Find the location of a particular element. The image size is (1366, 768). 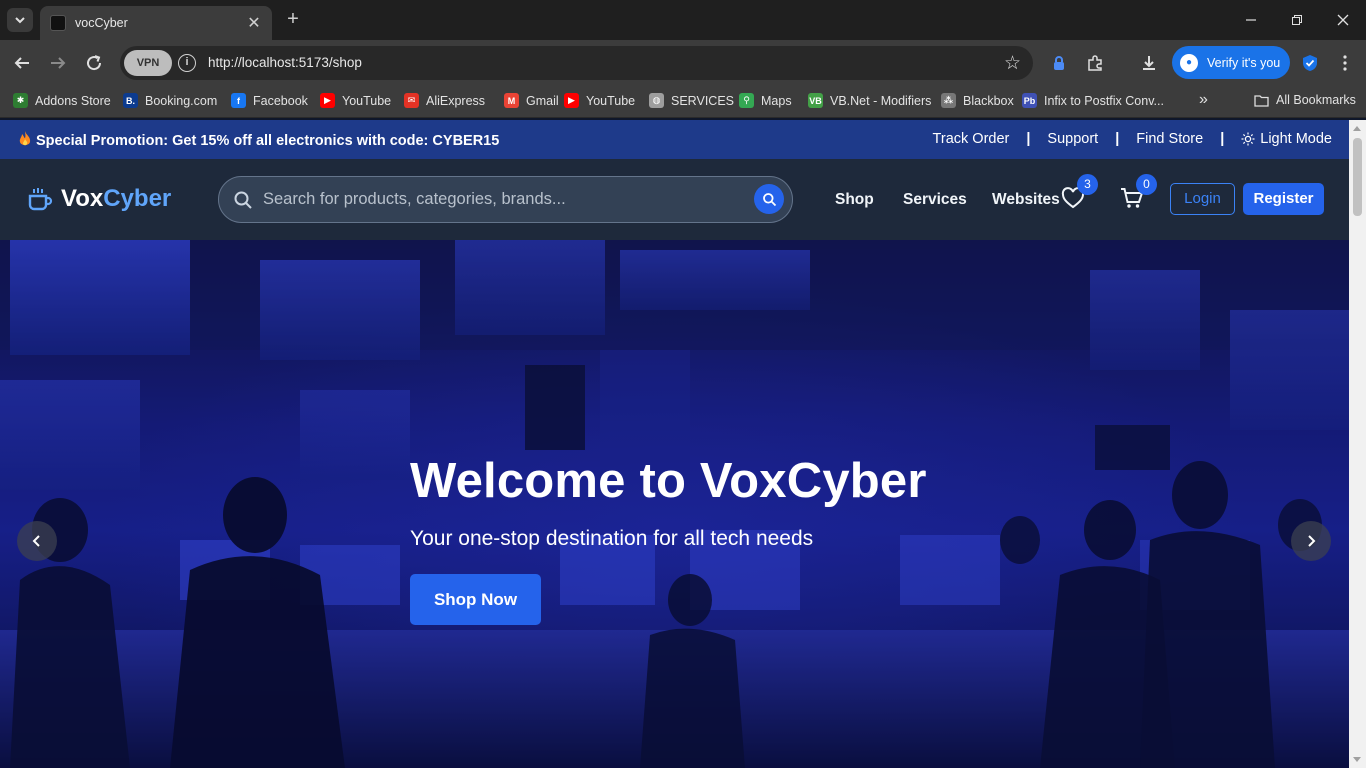

nav-shop: Shop is located at coordinates (854, 200).